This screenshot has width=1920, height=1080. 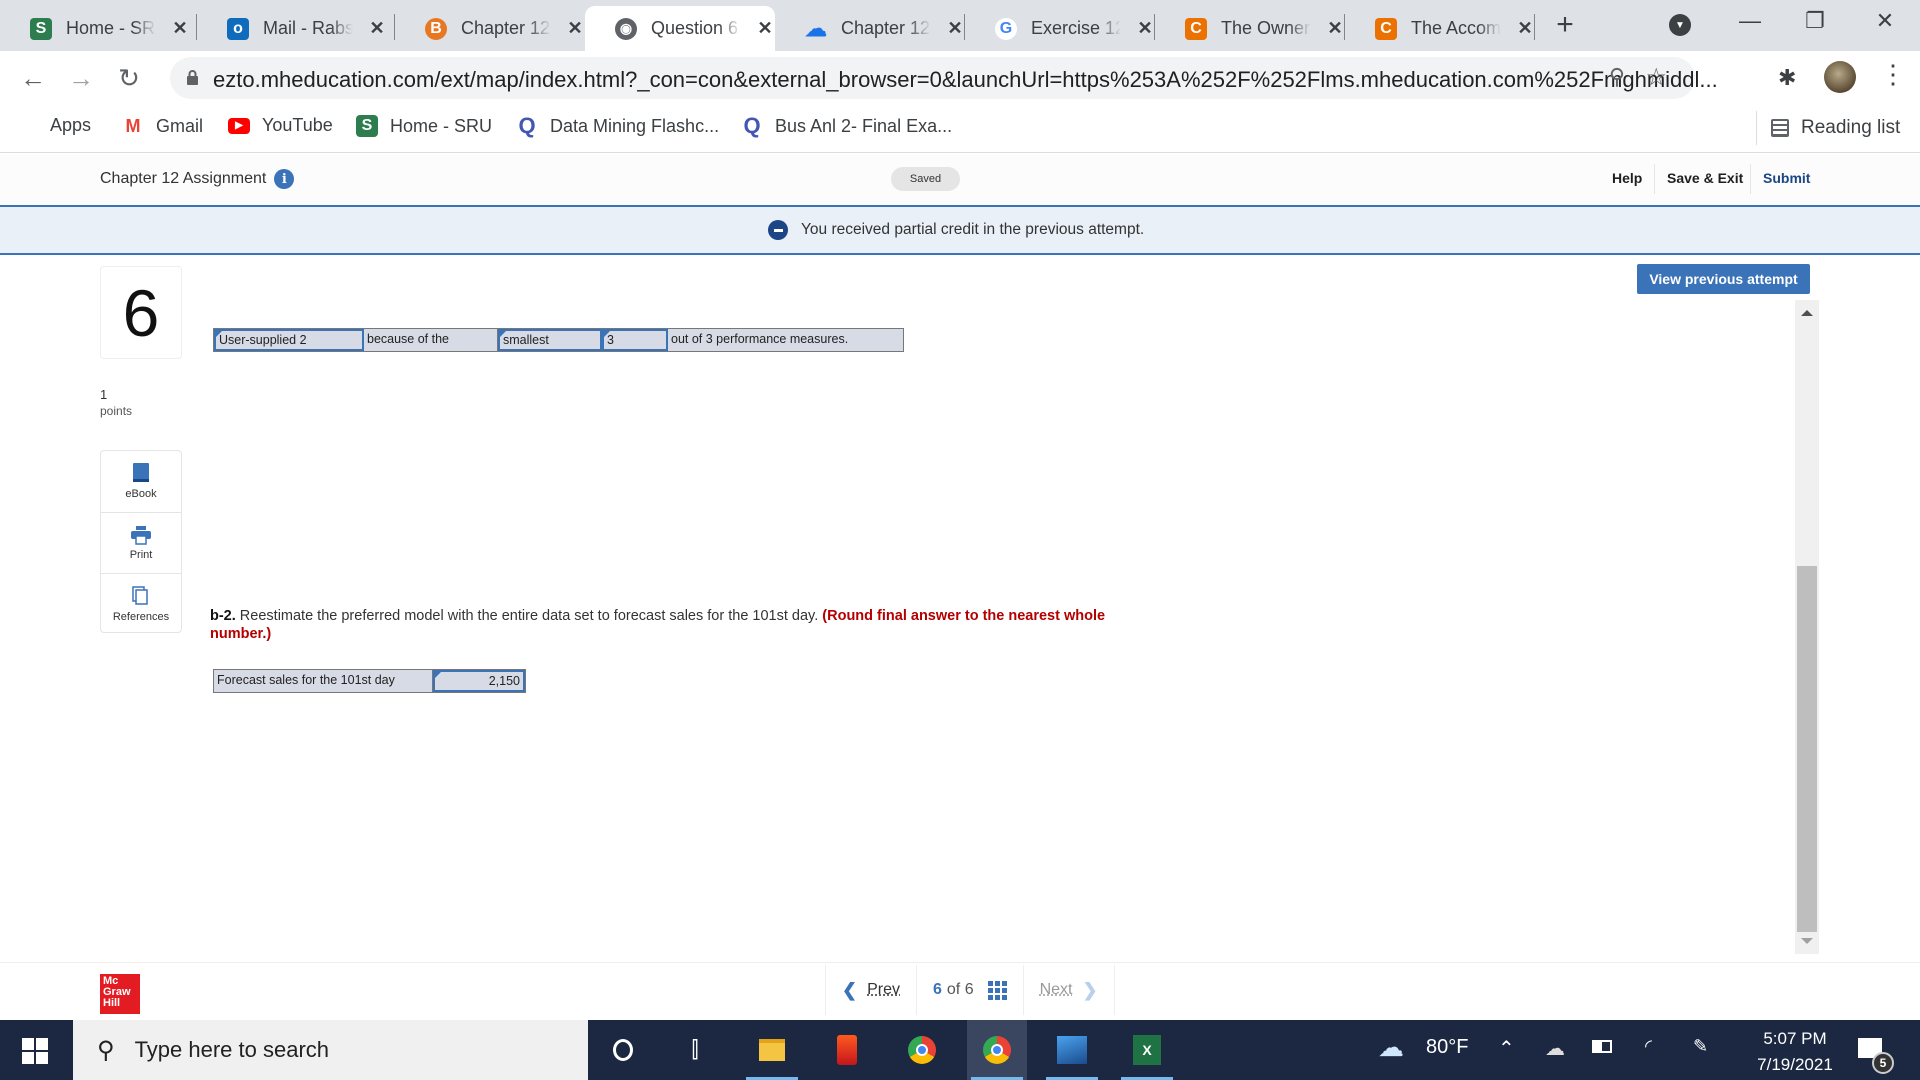 I want to click on chrome-icon, so click(x=997, y=1050).